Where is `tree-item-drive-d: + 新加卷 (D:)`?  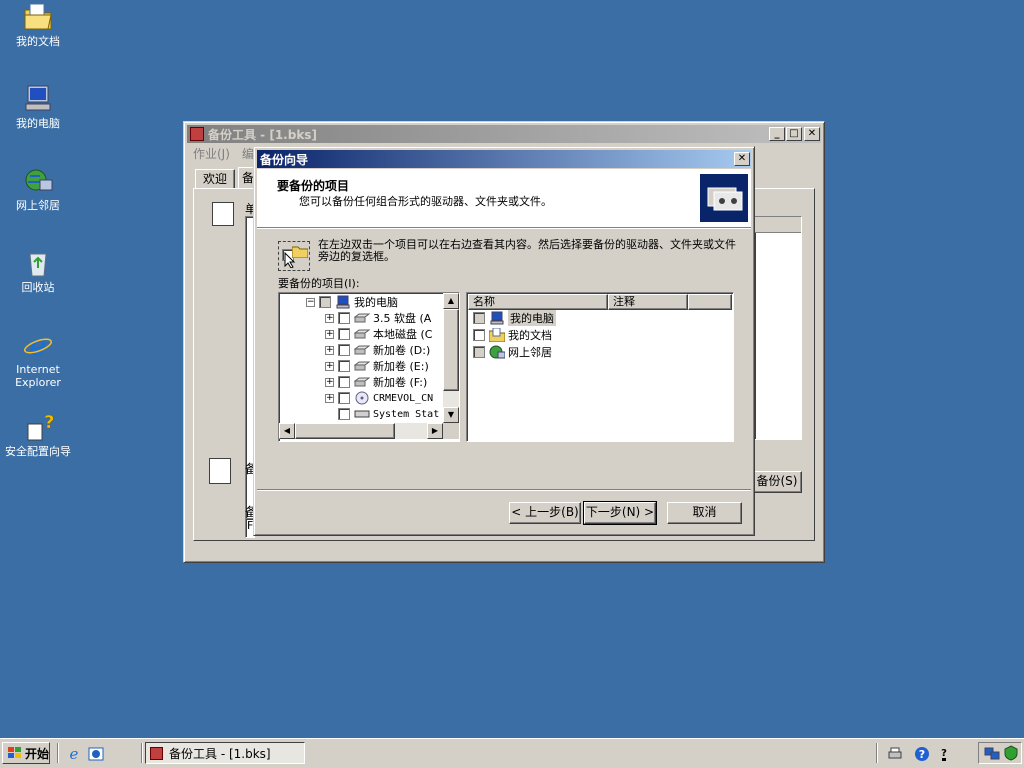
tree-item-drive-d: + 新加卷 (D:) is located at coordinates (377, 350).